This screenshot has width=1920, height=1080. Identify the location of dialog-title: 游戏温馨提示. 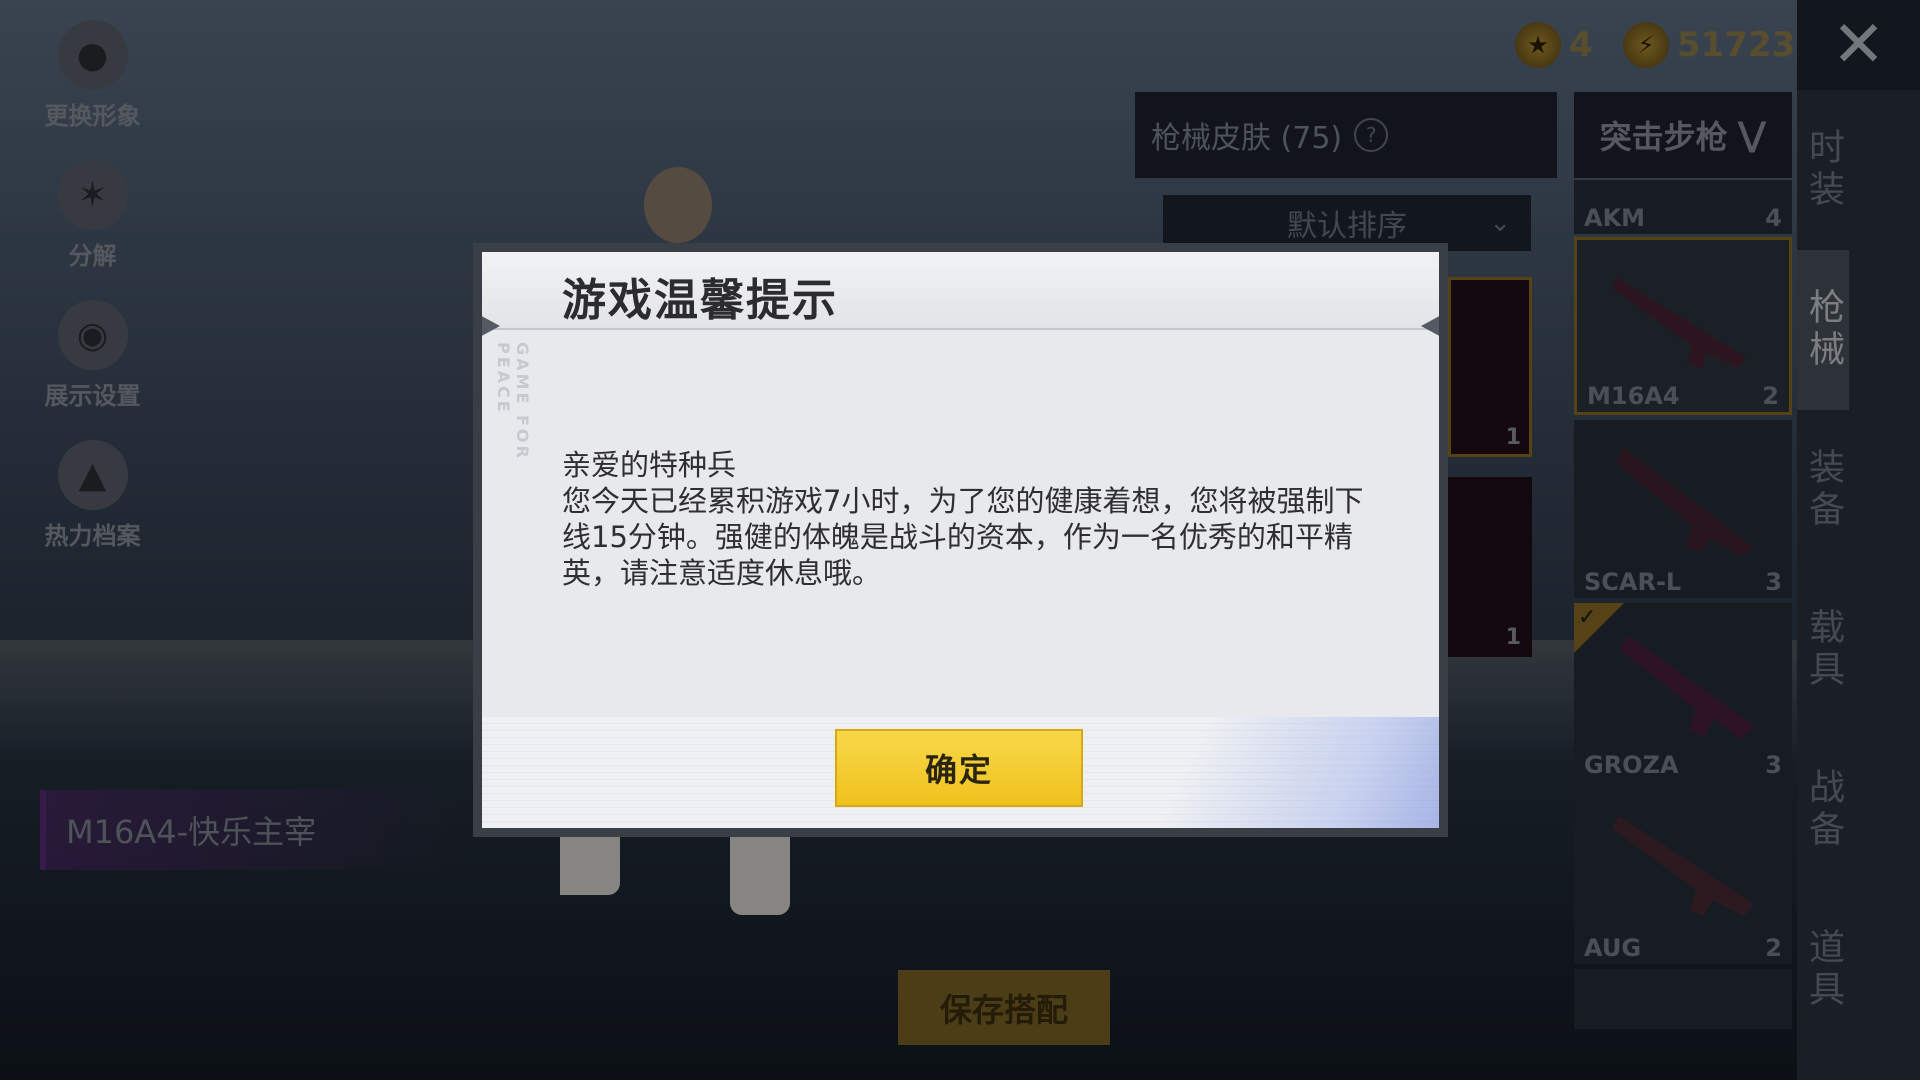
(700, 300).